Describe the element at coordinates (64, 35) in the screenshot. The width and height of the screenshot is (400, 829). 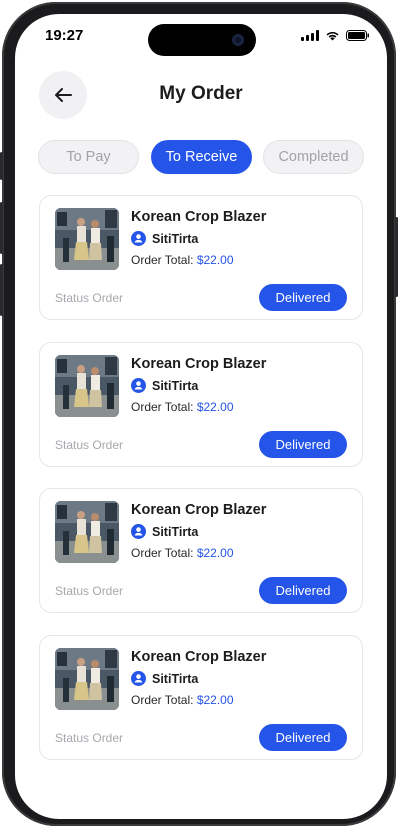
I see `status-time: 19:27` at that location.